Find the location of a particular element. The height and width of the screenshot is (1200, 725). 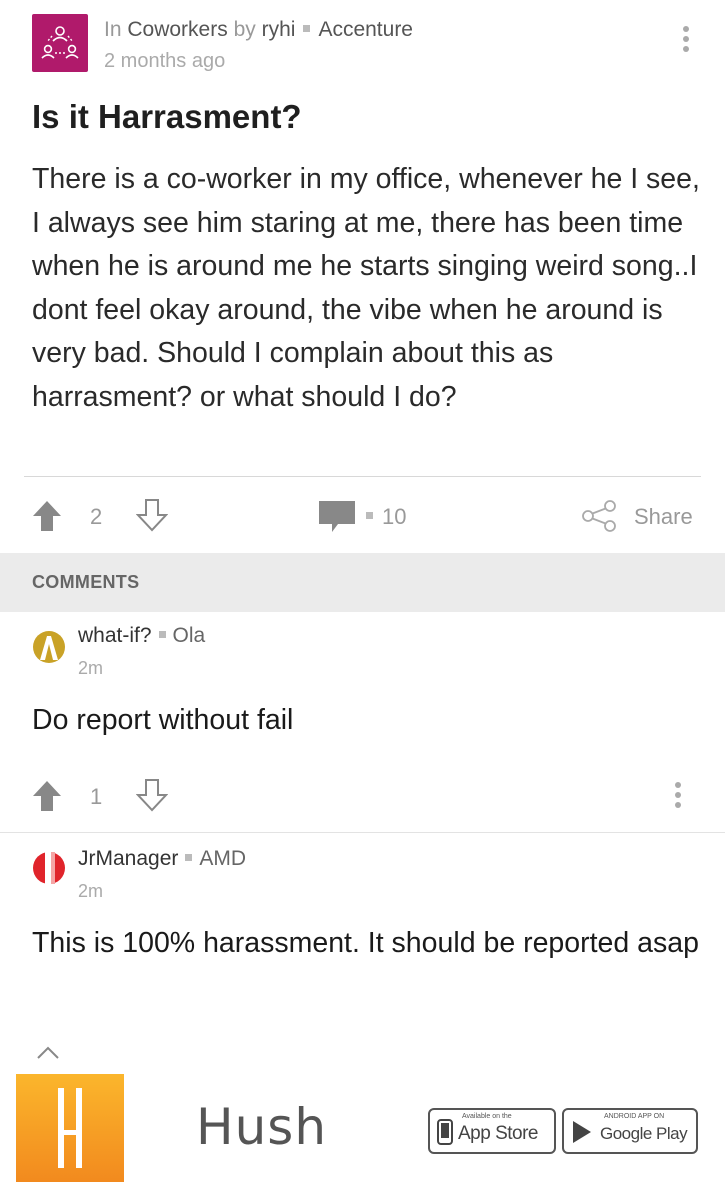

share-icon is located at coordinates (600, 516).